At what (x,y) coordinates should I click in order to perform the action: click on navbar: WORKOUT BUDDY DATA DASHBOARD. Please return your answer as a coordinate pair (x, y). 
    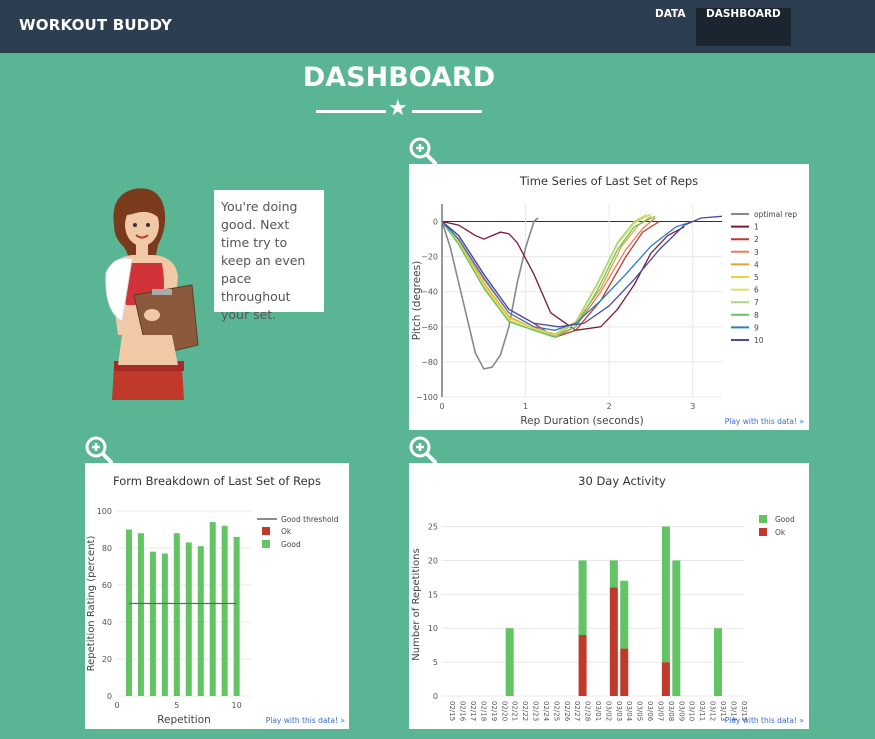
    Looking at the image, I should click on (437, 26).